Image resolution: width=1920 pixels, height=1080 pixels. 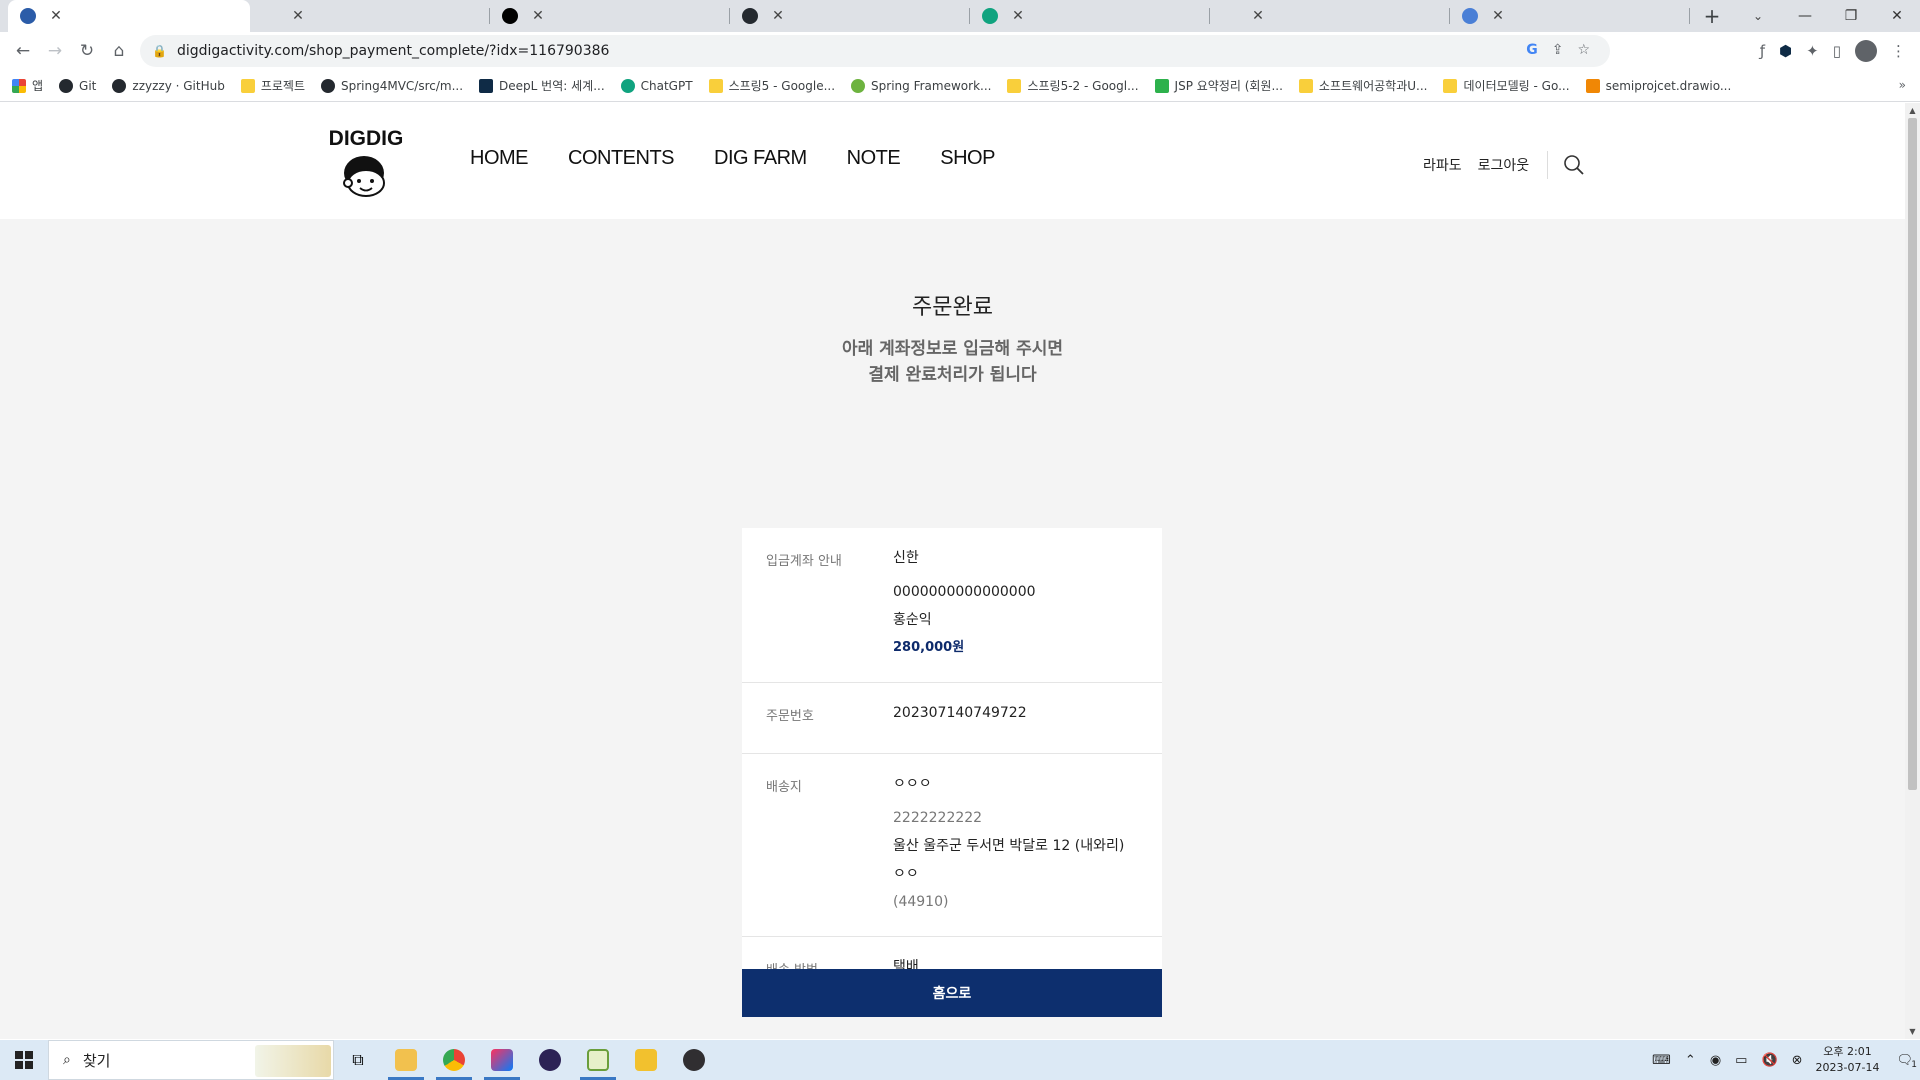 What do you see at coordinates (178, 85) in the screenshot?
I see `bookmark-label: zzyzzy · GitHub` at bounding box center [178, 85].